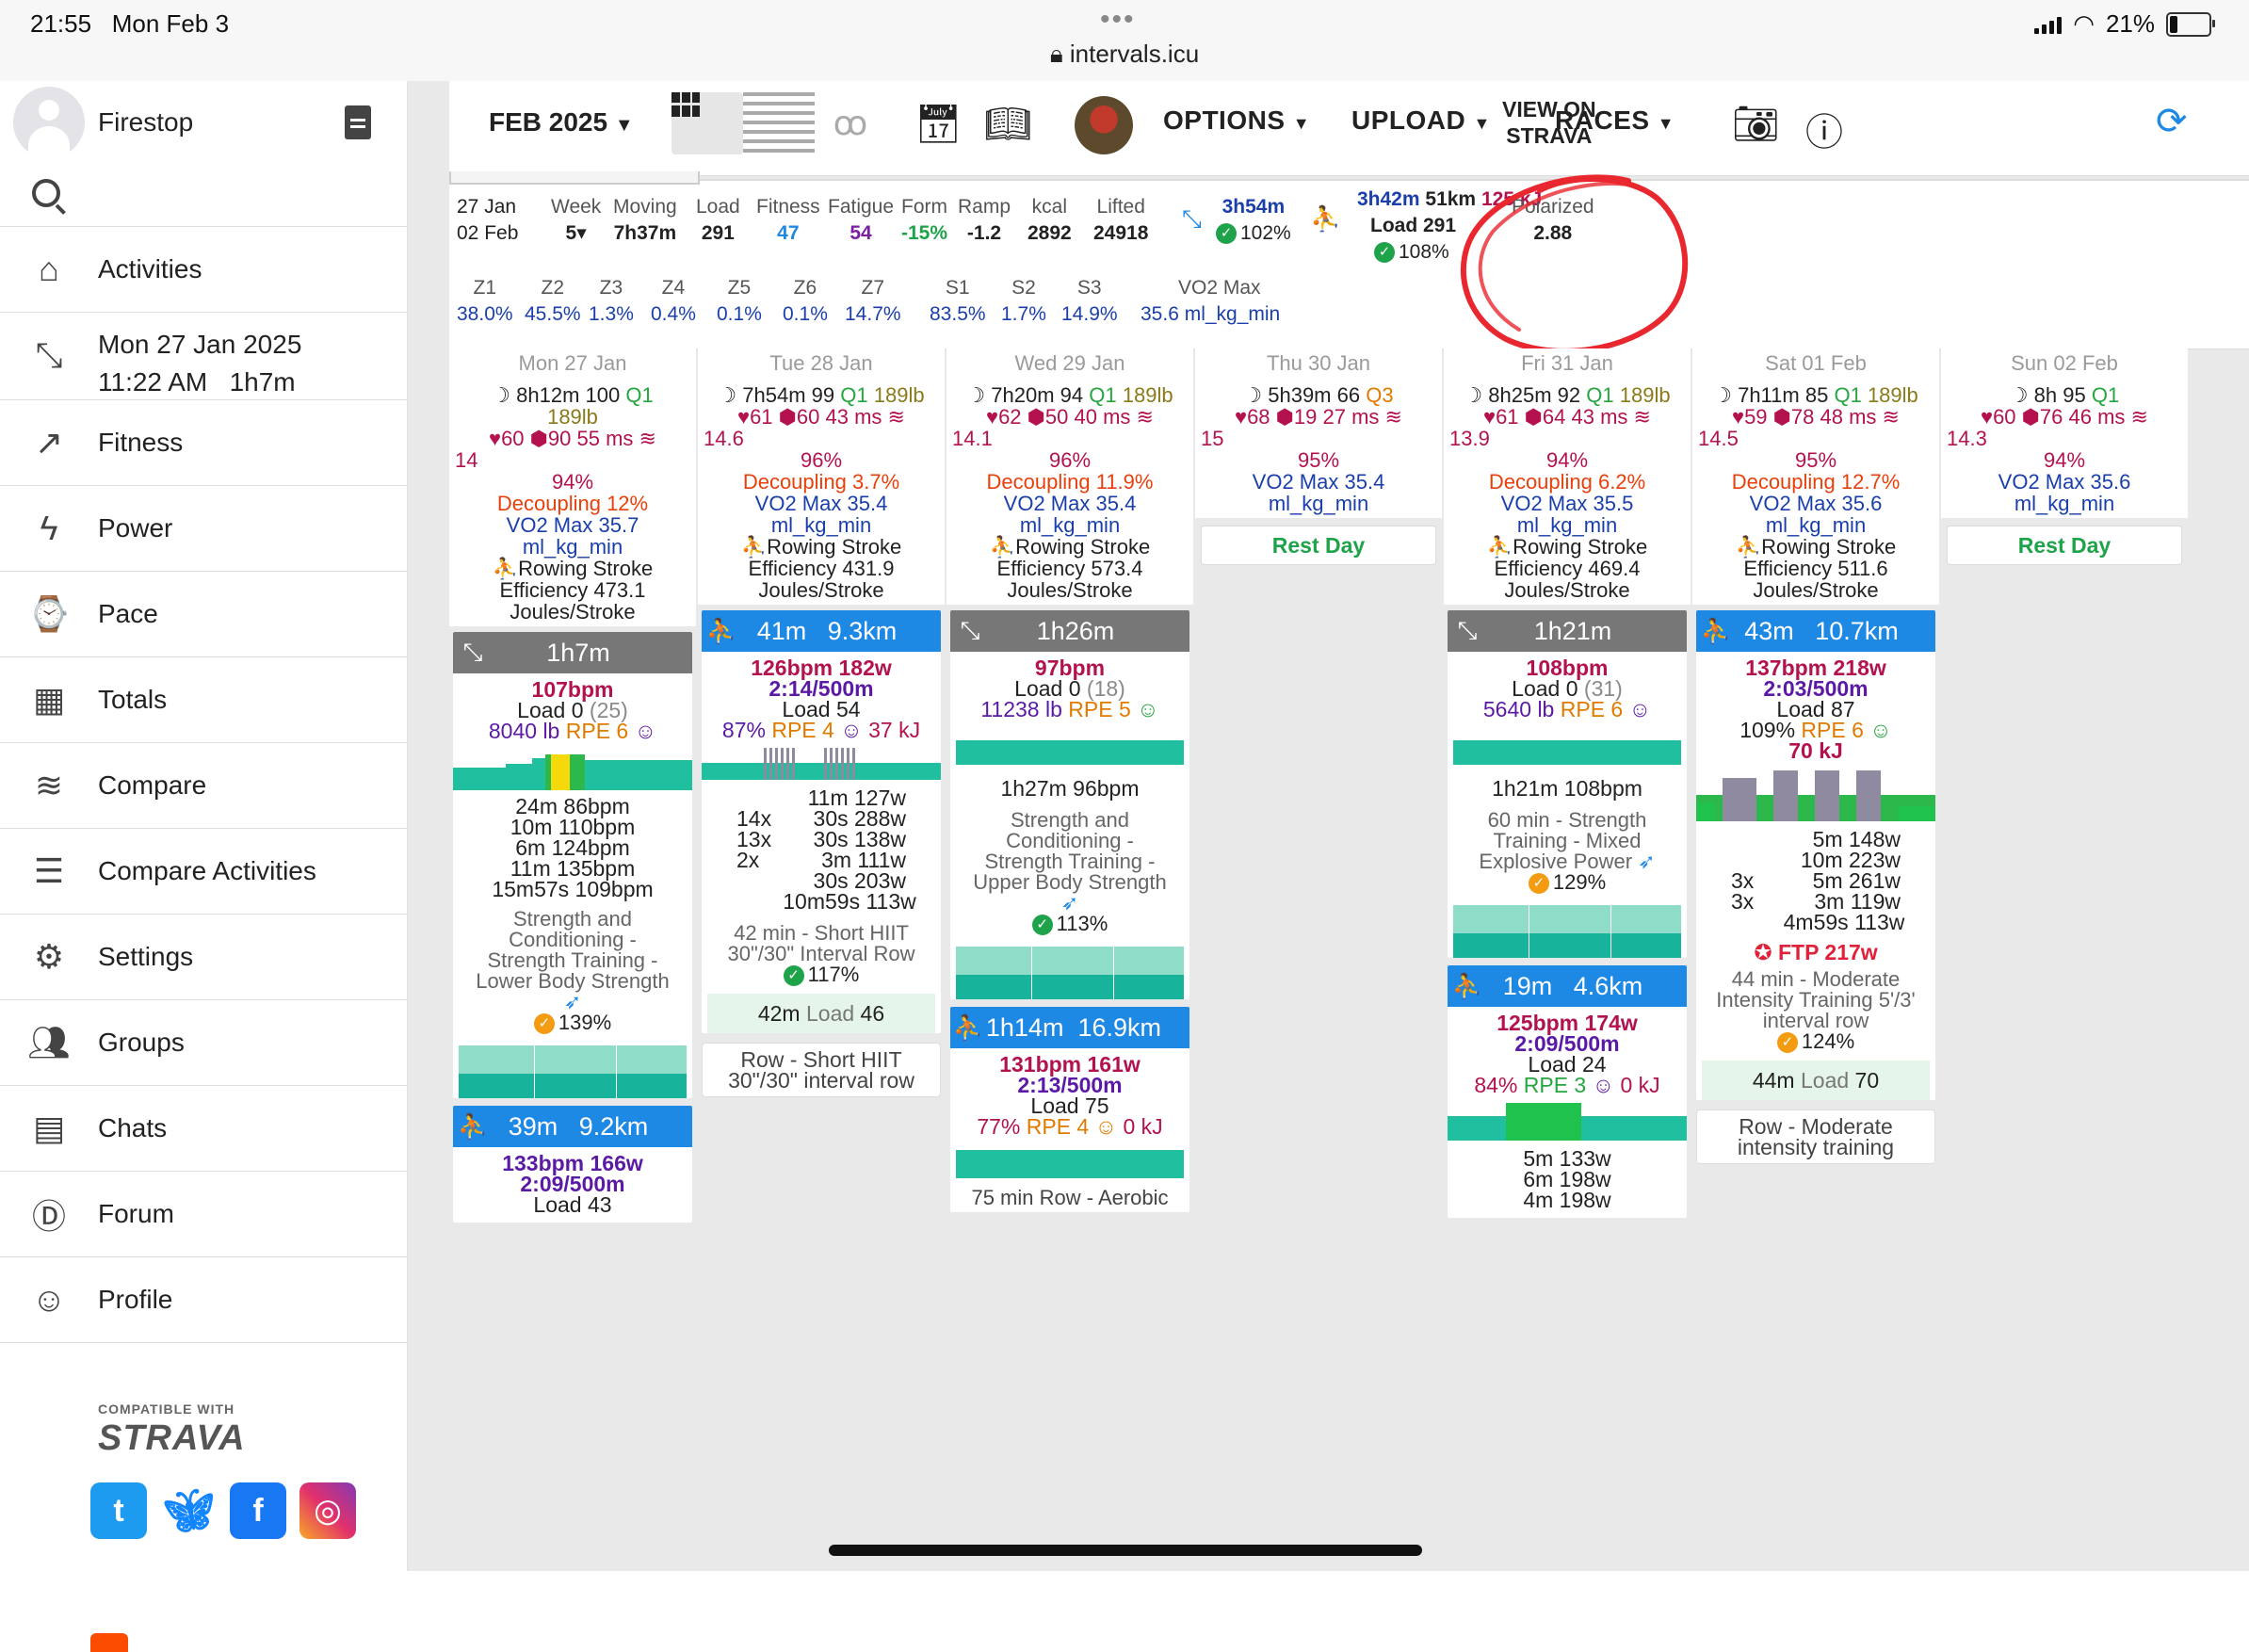  I want to click on sidebar-item-profile: ☺ Profile, so click(203, 1300).